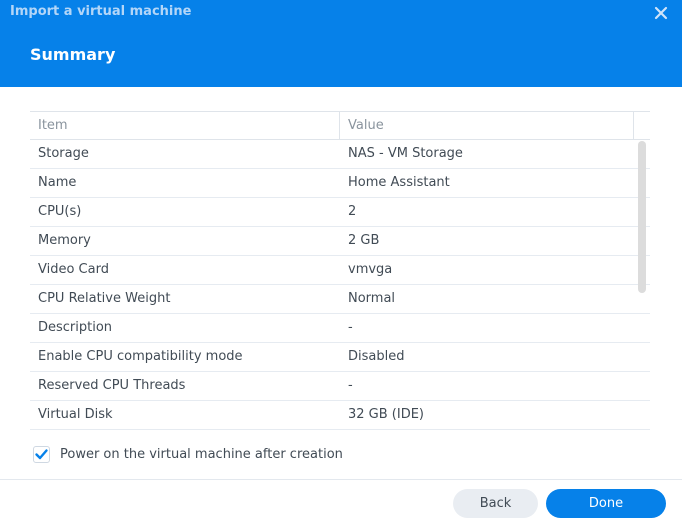  Describe the element at coordinates (340, 270) in the screenshot. I see `table-row: Video Card vmvga` at that location.